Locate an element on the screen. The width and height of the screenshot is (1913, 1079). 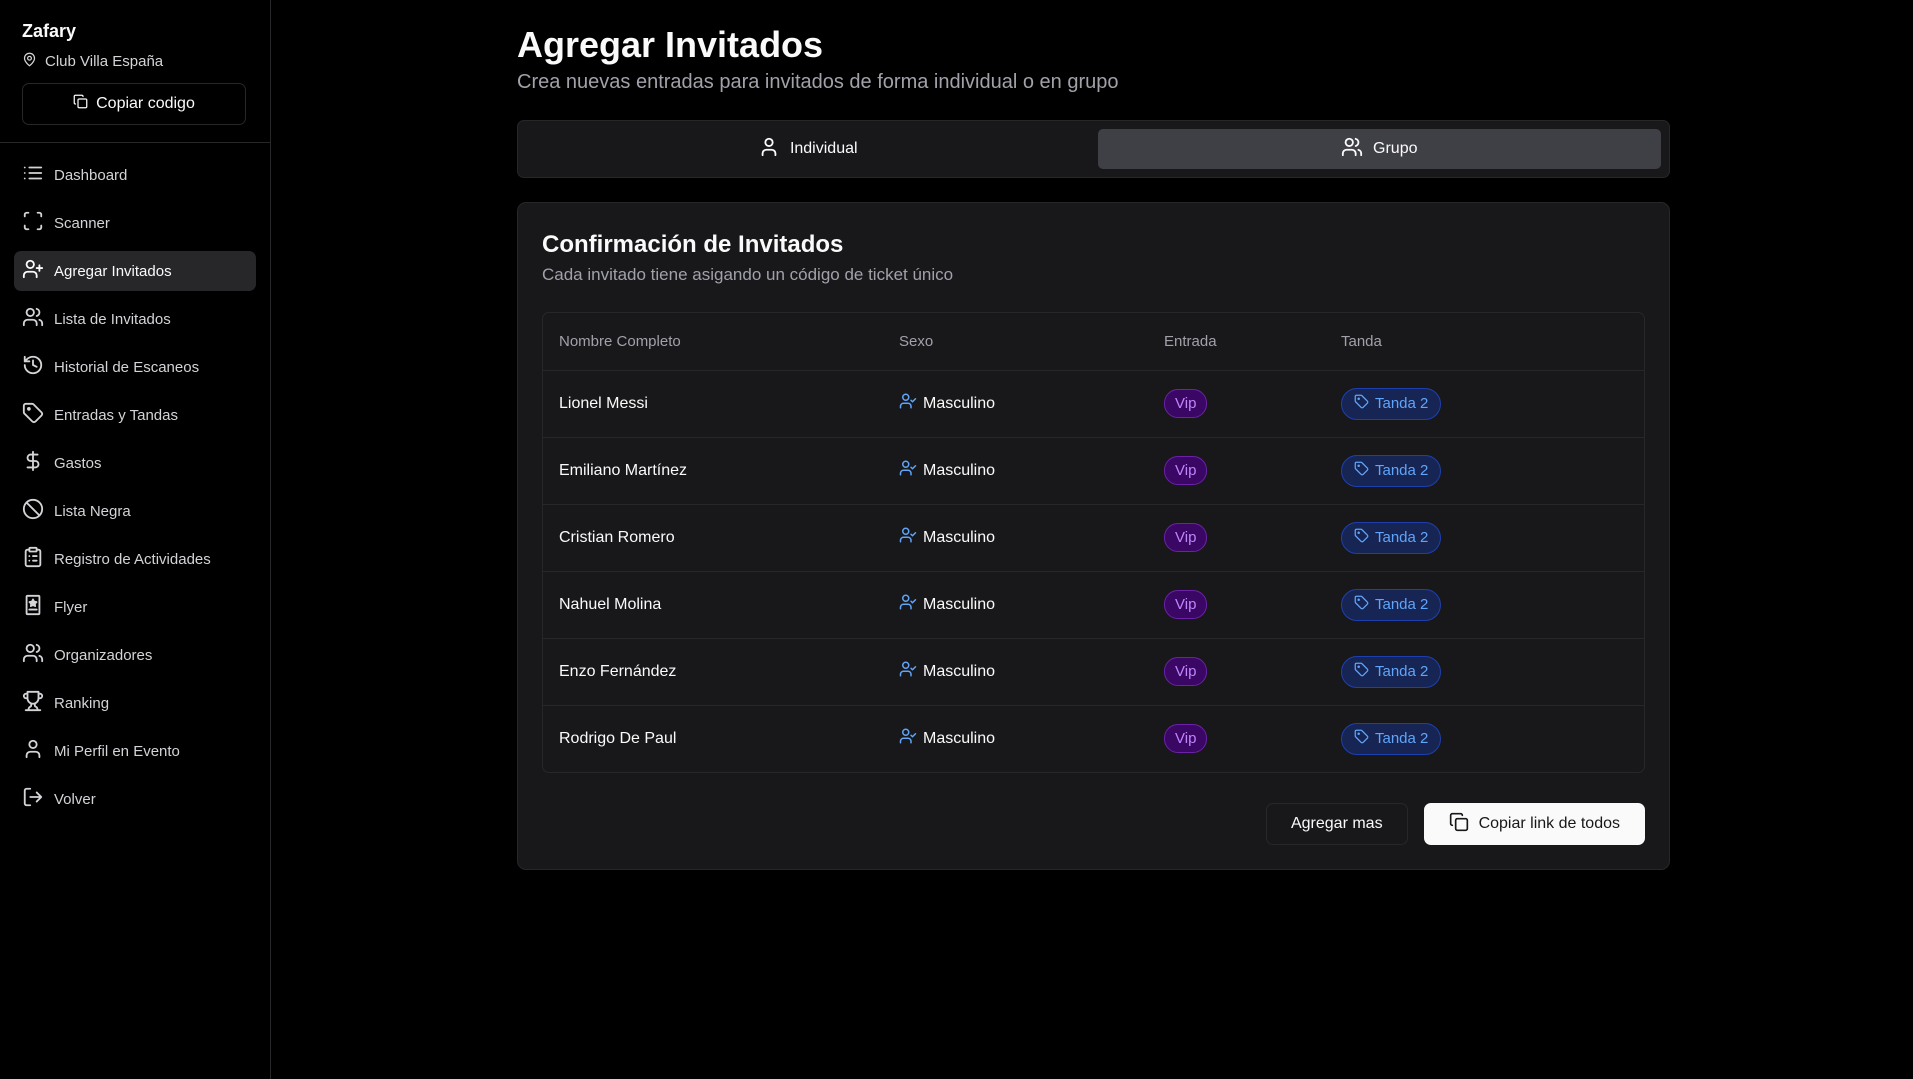
copy-all-links-button: Copiar link de todos is located at coordinates (1534, 824).